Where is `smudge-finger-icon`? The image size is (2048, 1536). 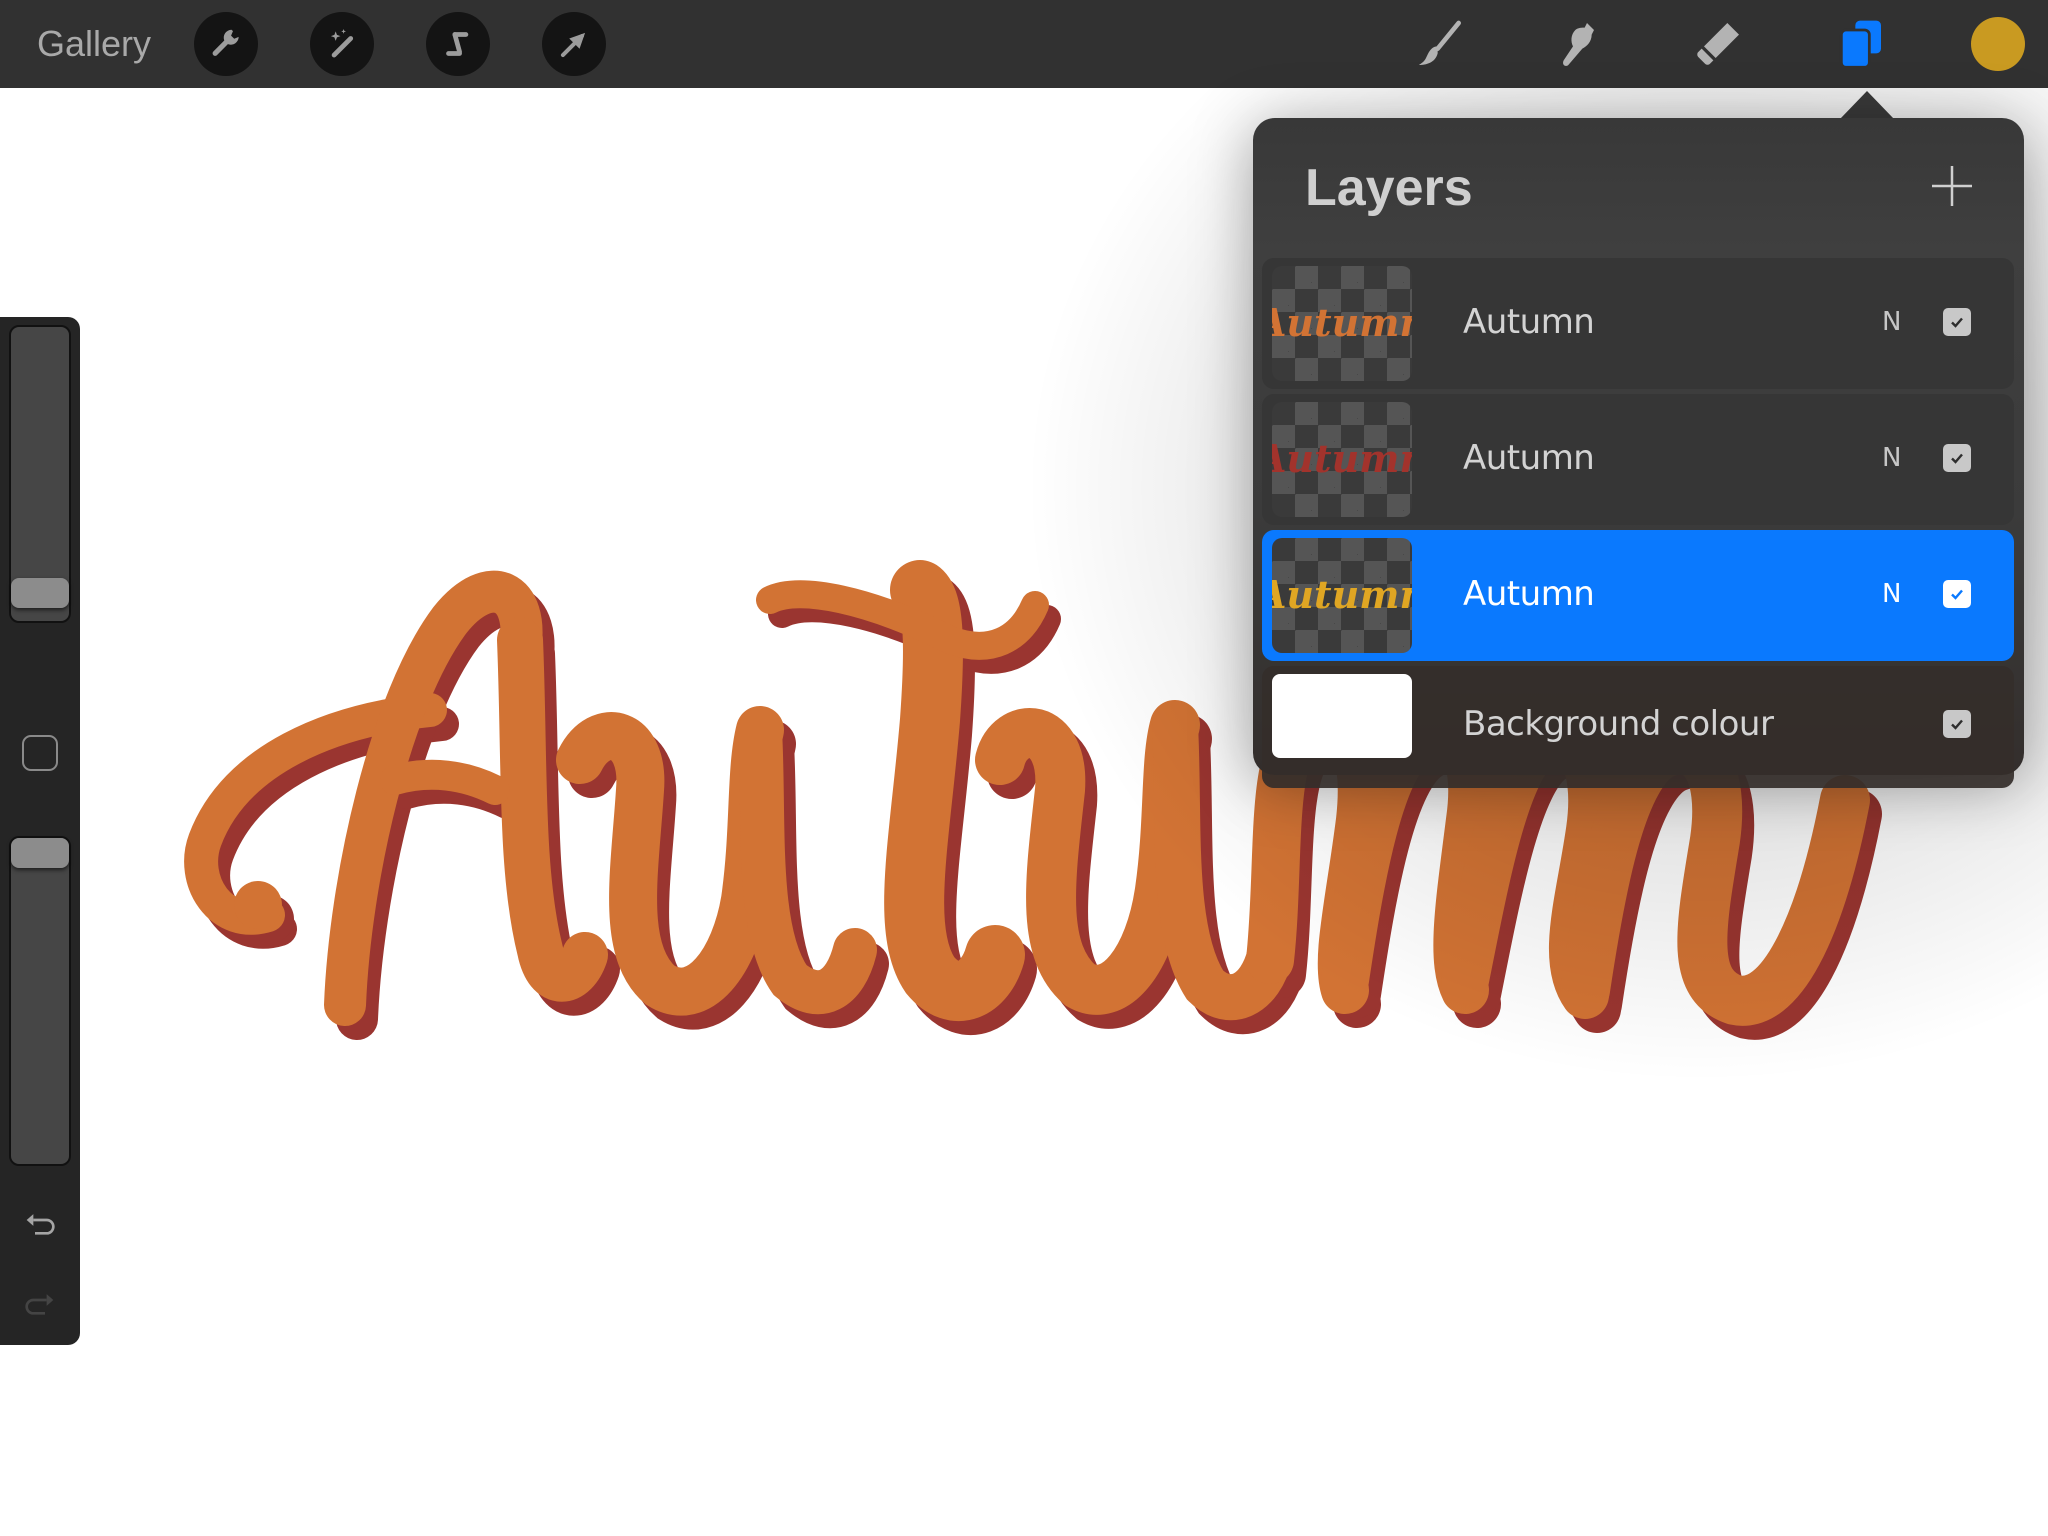 smudge-finger-icon is located at coordinates (1578, 44).